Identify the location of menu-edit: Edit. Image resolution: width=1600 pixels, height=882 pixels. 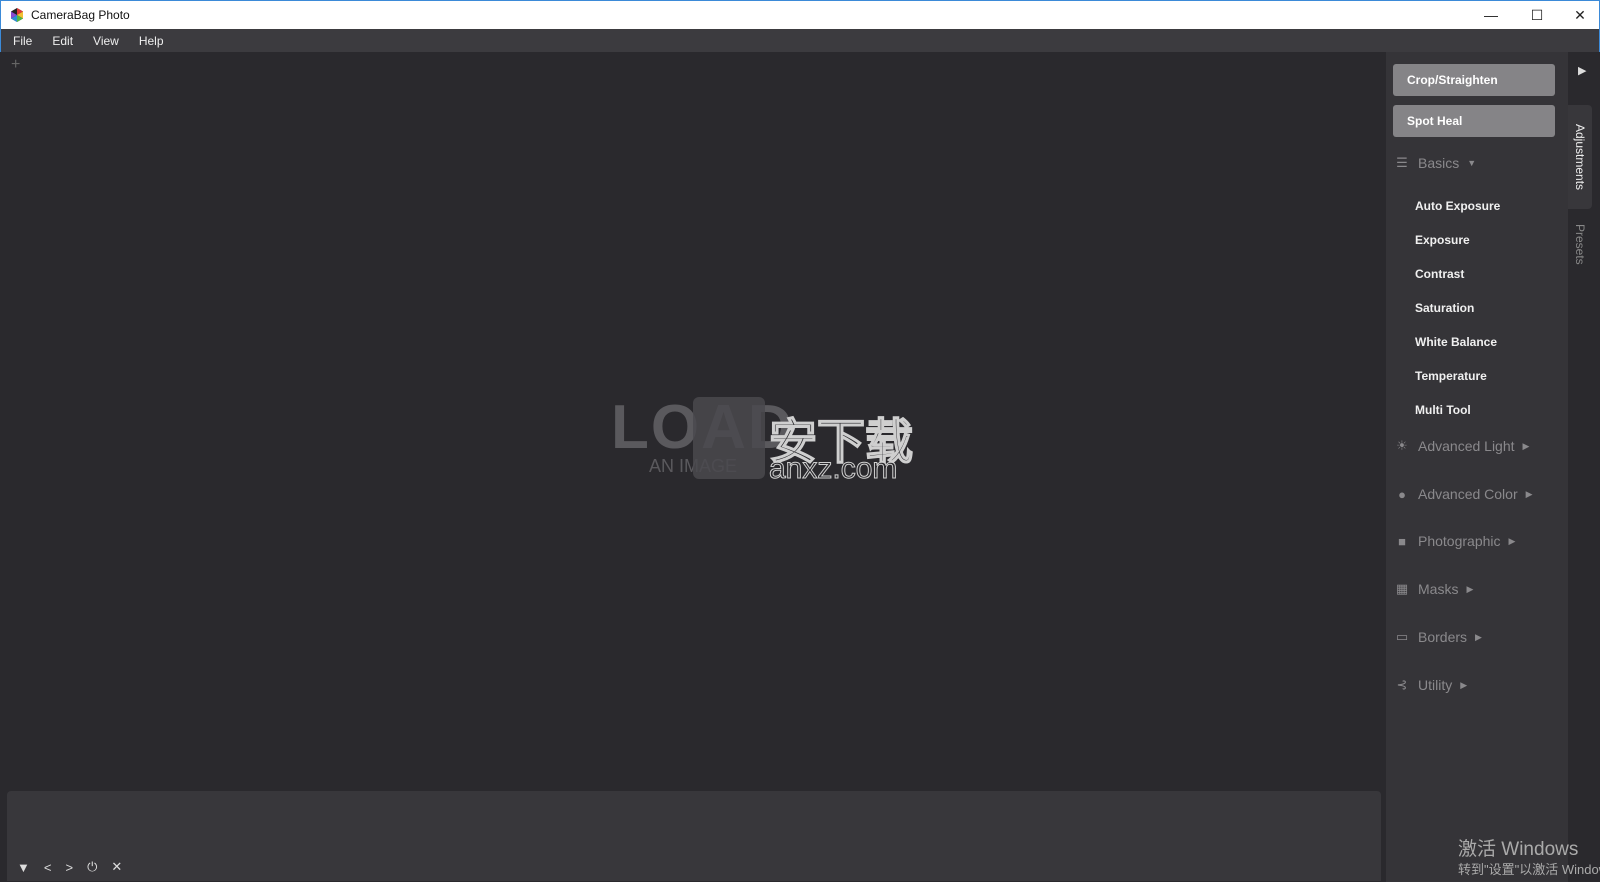
(62, 41).